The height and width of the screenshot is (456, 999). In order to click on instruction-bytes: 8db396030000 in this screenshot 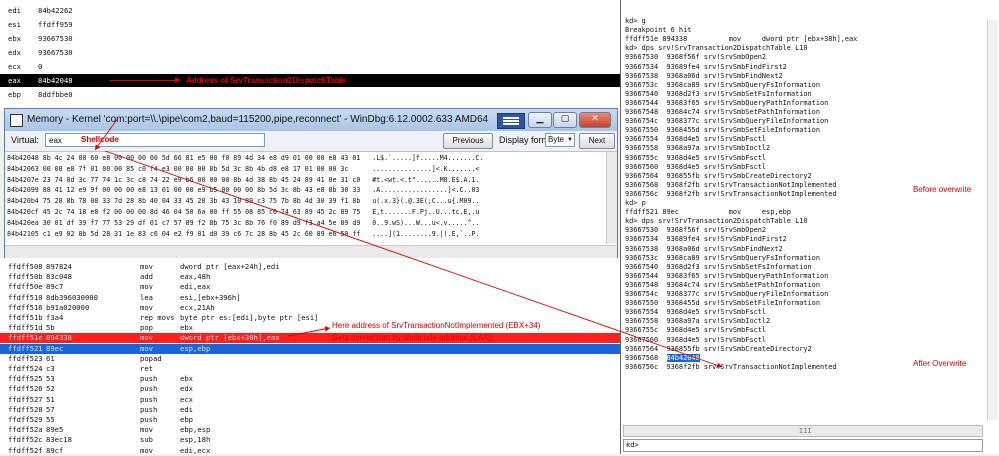, I will do `click(72, 297)`.